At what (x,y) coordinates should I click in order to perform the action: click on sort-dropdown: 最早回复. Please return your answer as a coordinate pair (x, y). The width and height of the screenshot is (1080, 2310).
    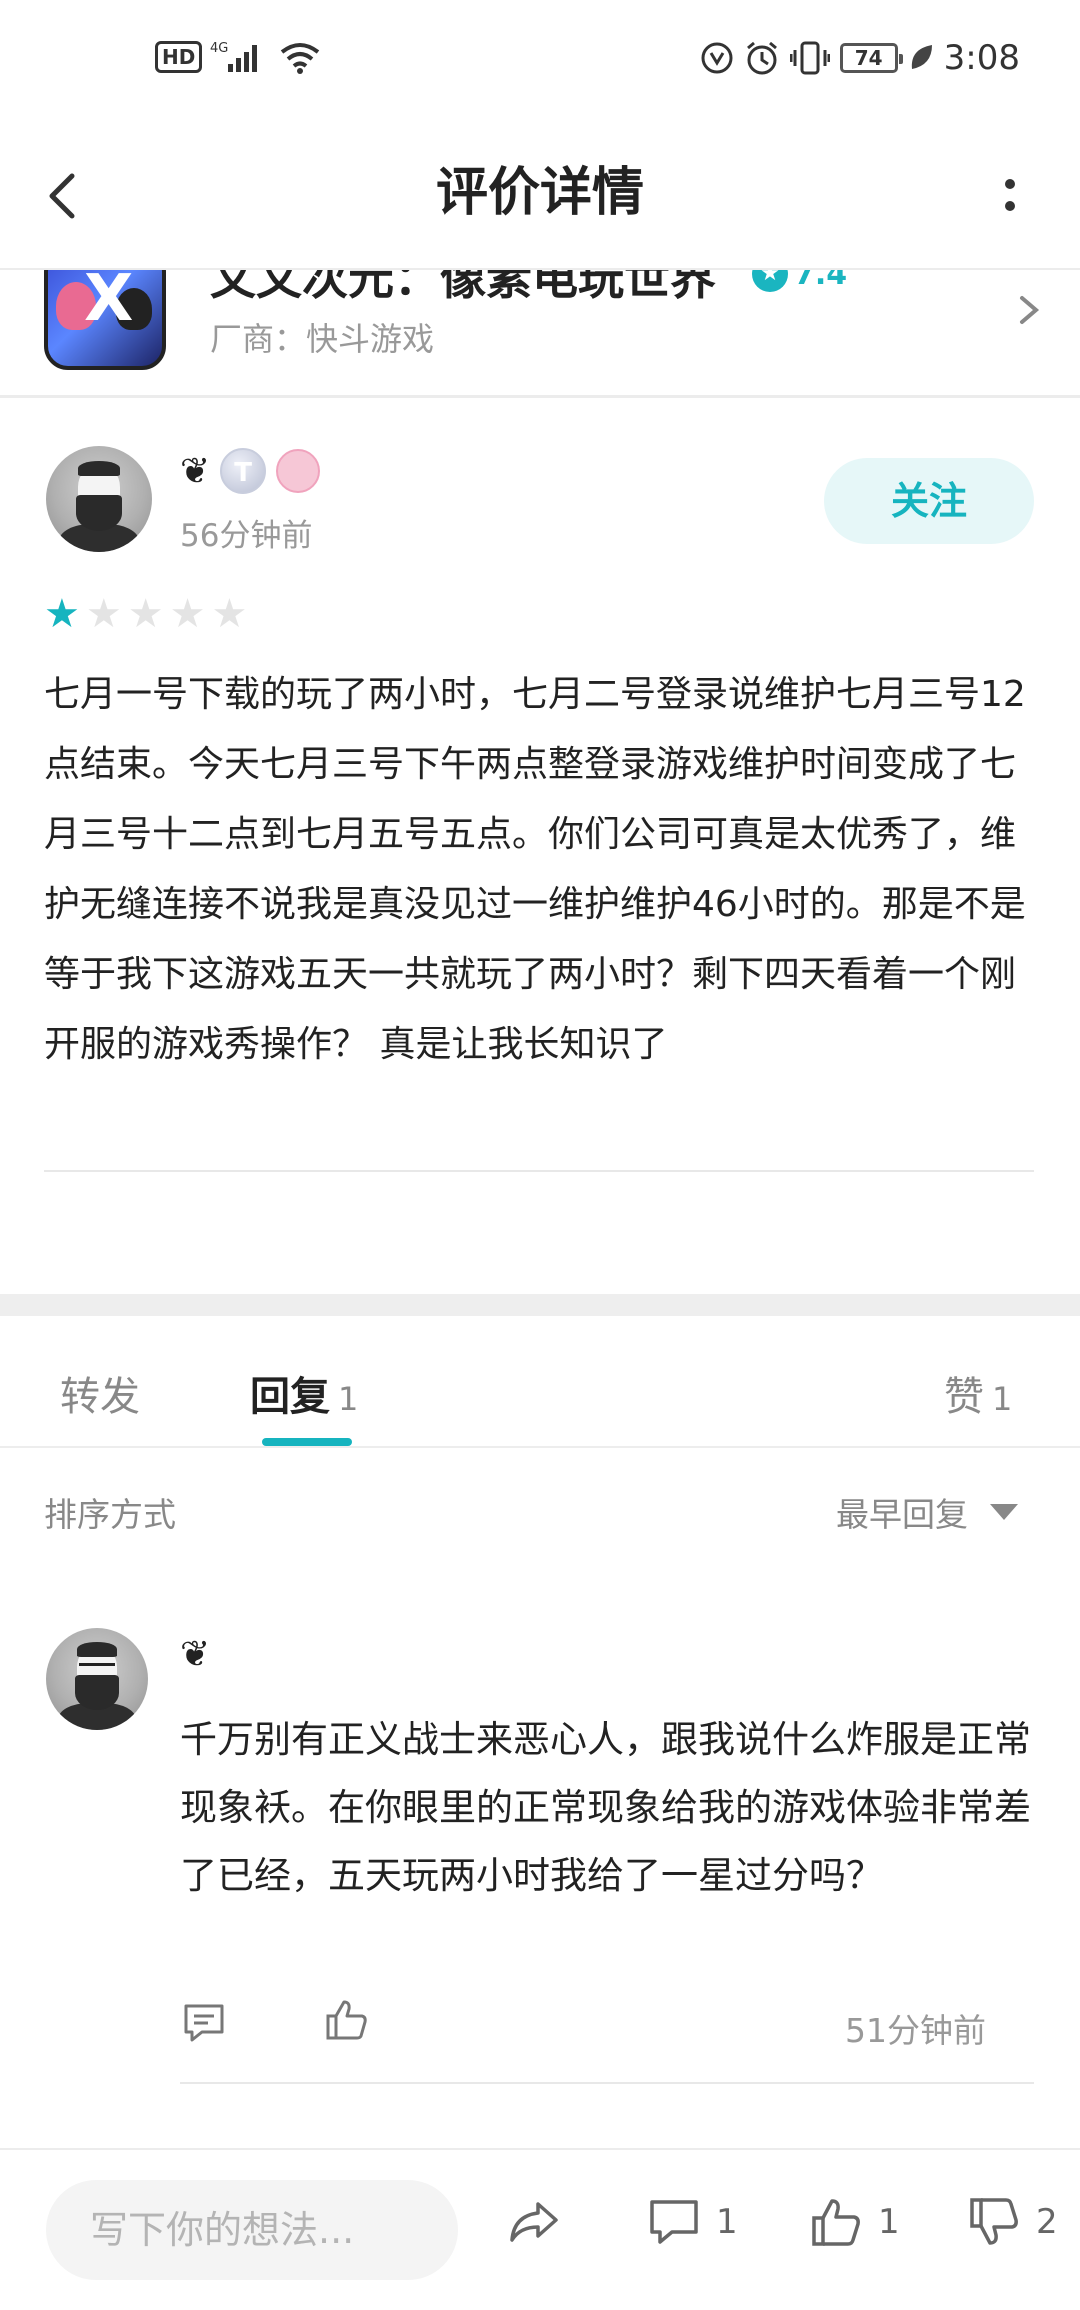
    Looking at the image, I should click on (927, 1512).